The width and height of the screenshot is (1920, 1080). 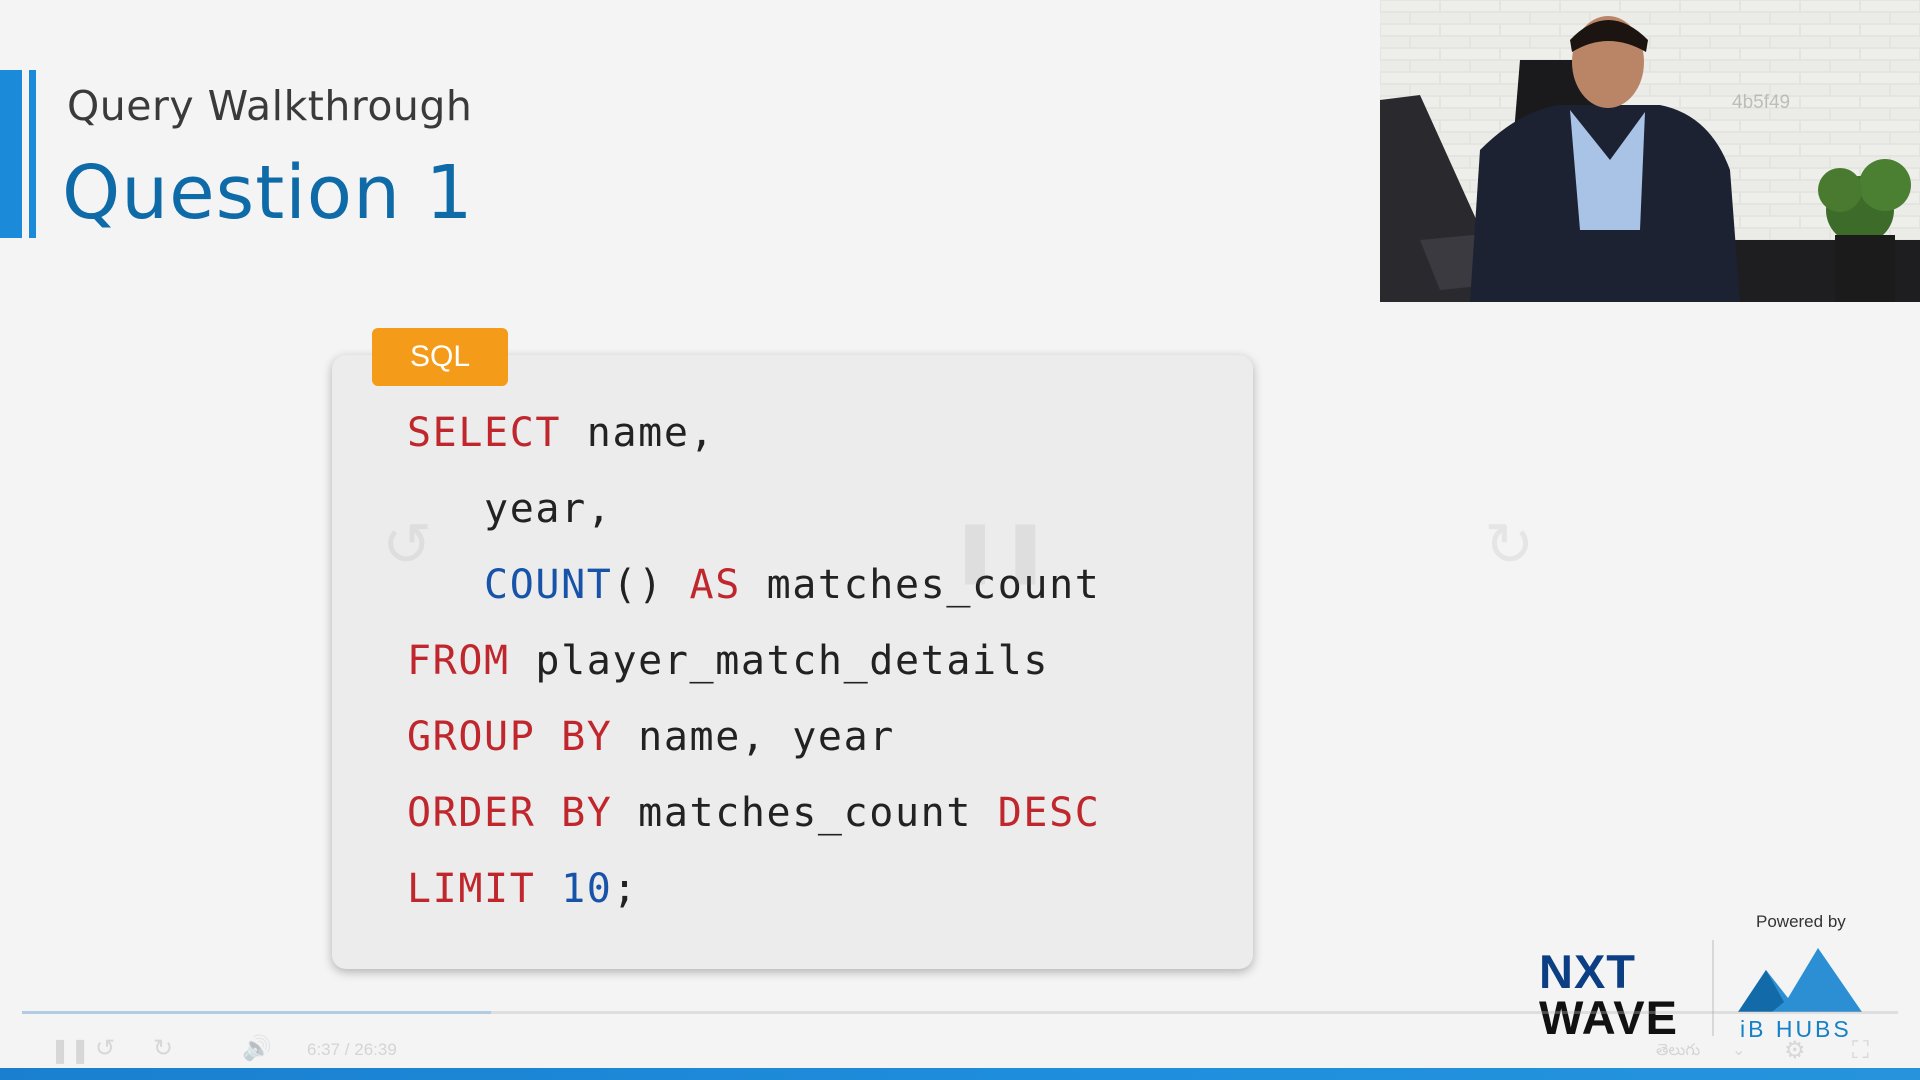 I want to click on code-line: SELECT name,, so click(x=561, y=433).